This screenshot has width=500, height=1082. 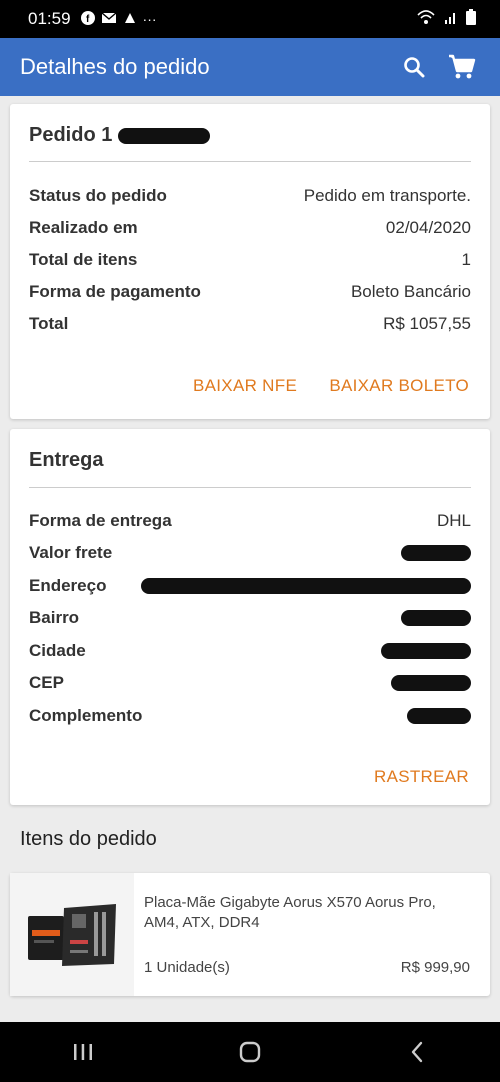 What do you see at coordinates (88, 839) in the screenshot?
I see `items-section-title: Itens do pedido` at bounding box center [88, 839].